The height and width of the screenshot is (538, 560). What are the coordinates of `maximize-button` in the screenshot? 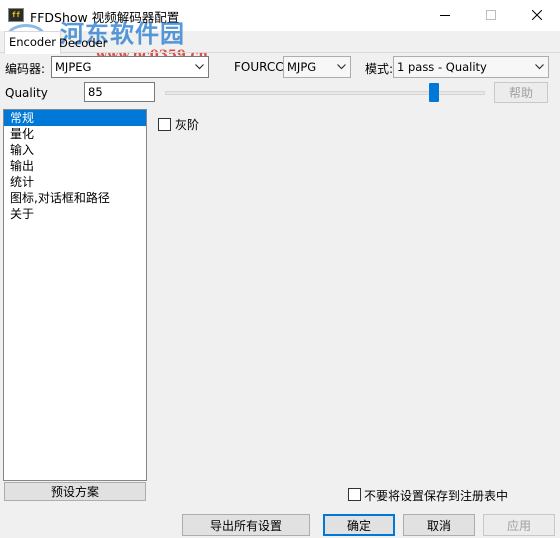 It's located at (491, 15).